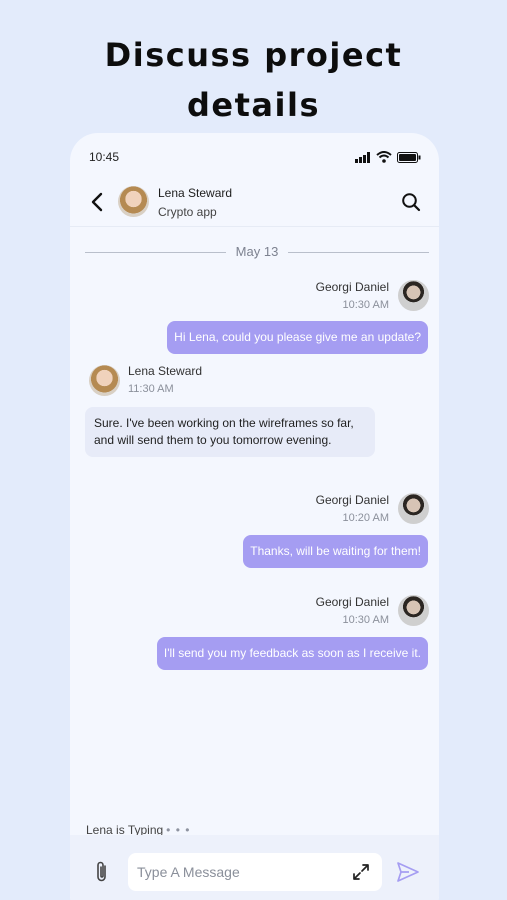 The height and width of the screenshot is (900, 507). I want to click on send-icon, so click(408, 872).